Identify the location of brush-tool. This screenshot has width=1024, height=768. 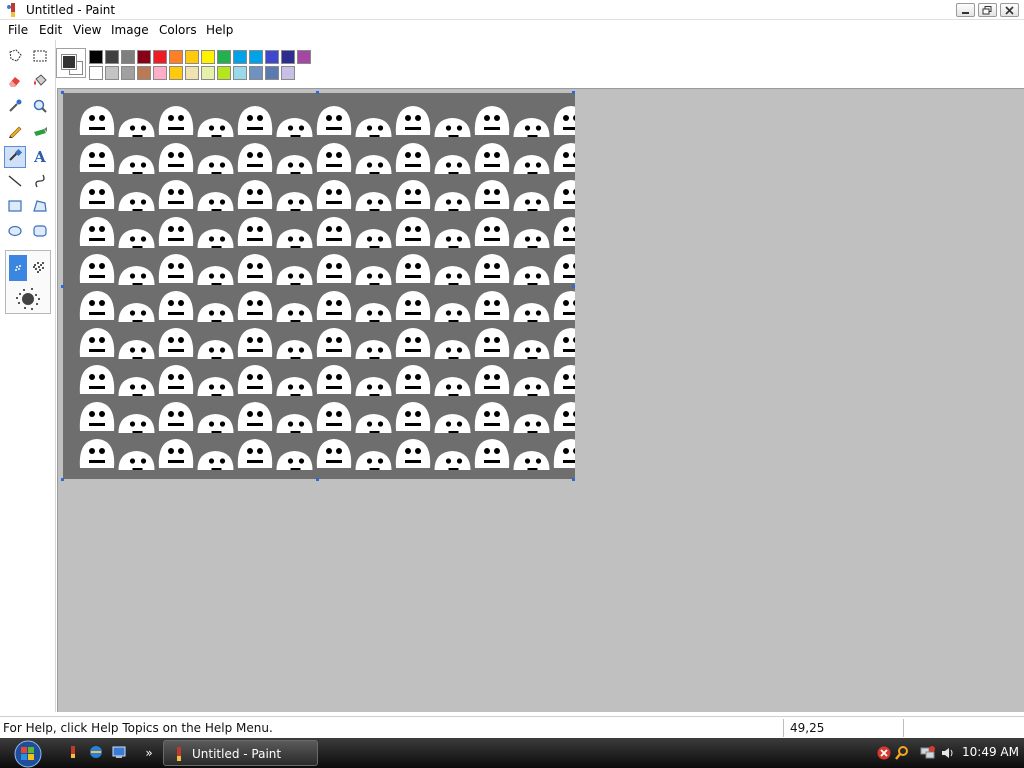
(40, 132).